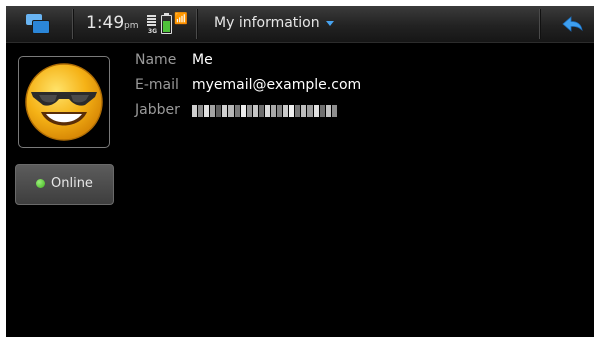 The image size is (600, 343). I want to click on status-bar: 1:49 pm 3G 📶 My information, so click(300, 24).